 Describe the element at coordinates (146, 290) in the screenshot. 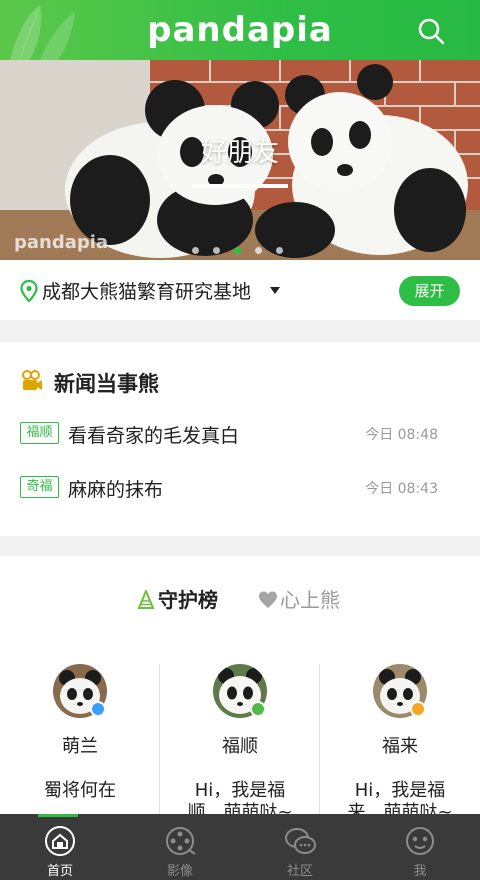

I see `location-name: 成都大熊猫繁育研究基地` at that location.